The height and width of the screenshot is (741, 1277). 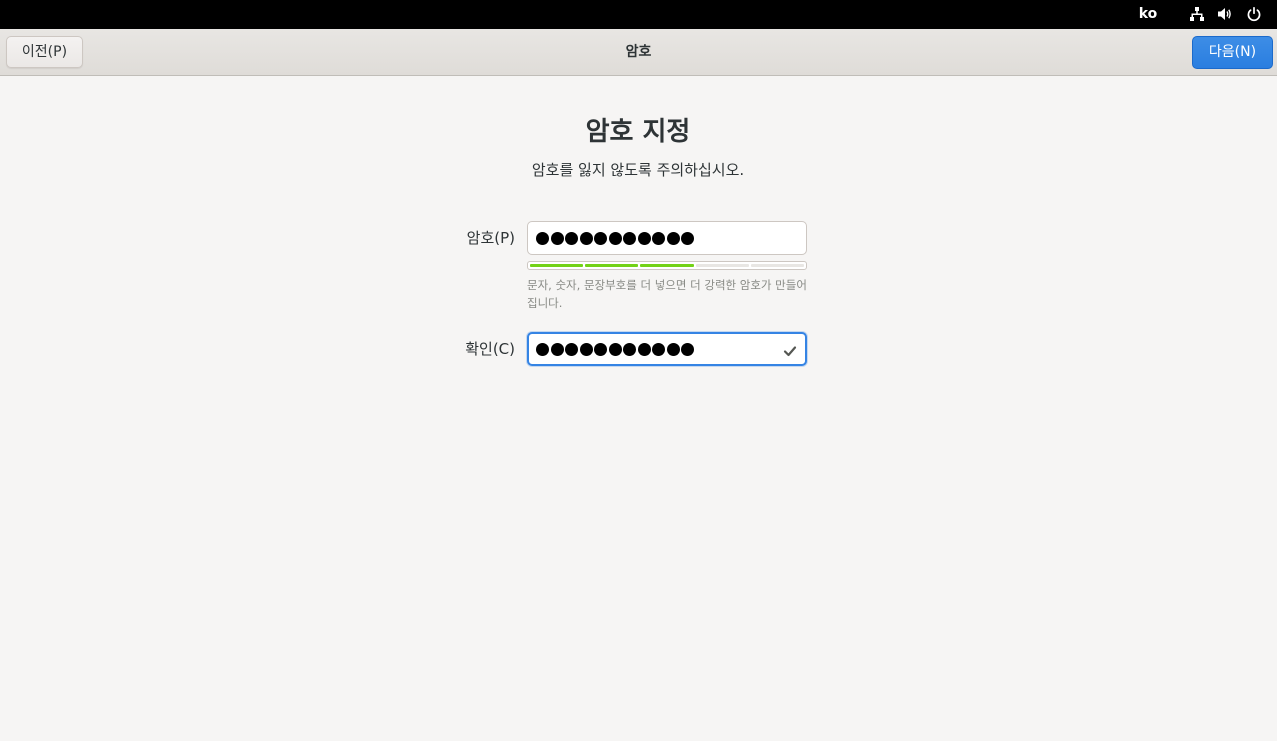 I want to click on password-dots, so click(x=615, y=238).